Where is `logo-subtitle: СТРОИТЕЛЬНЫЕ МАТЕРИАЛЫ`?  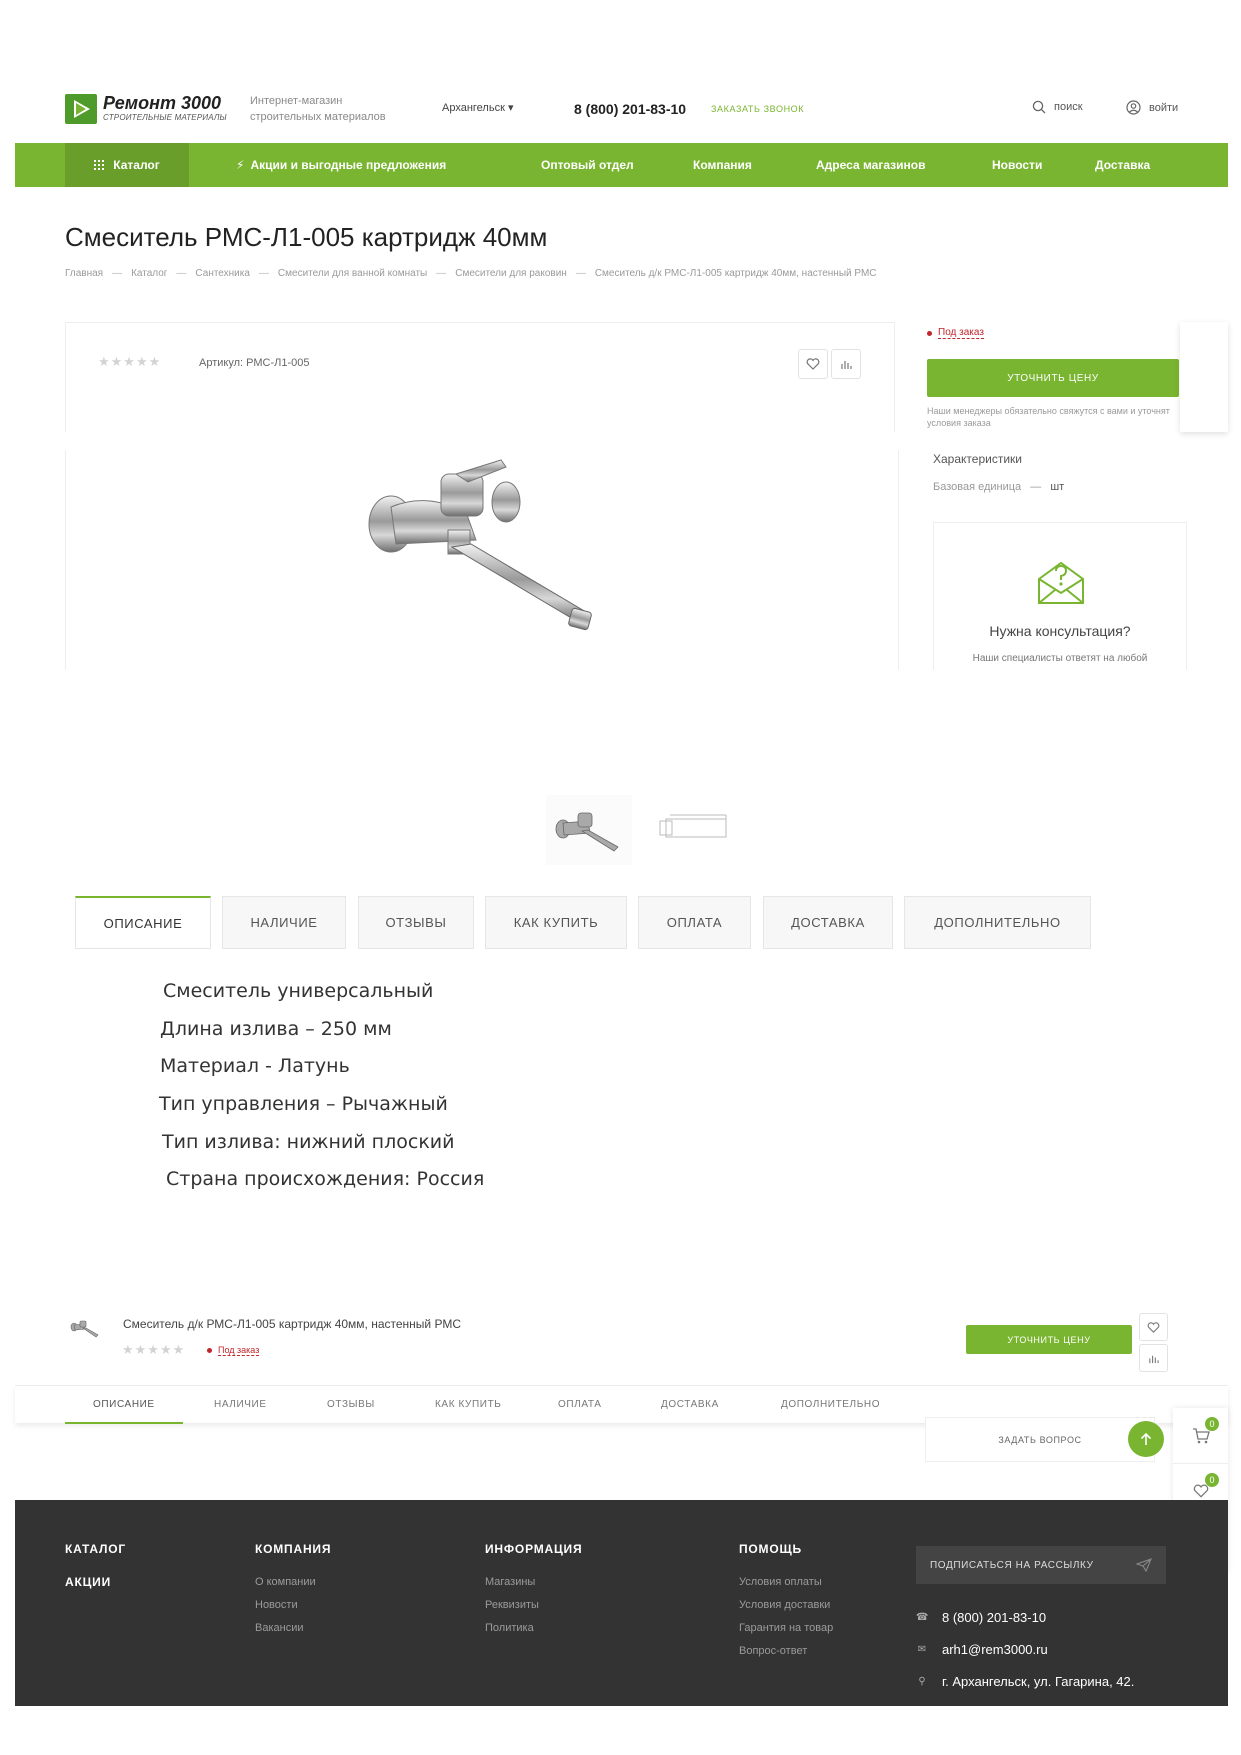 logo-subtitle: СТРОИТЕЛЬНЫЕ МАТЕРИАЛЫ is located at coordinates (165, 117).